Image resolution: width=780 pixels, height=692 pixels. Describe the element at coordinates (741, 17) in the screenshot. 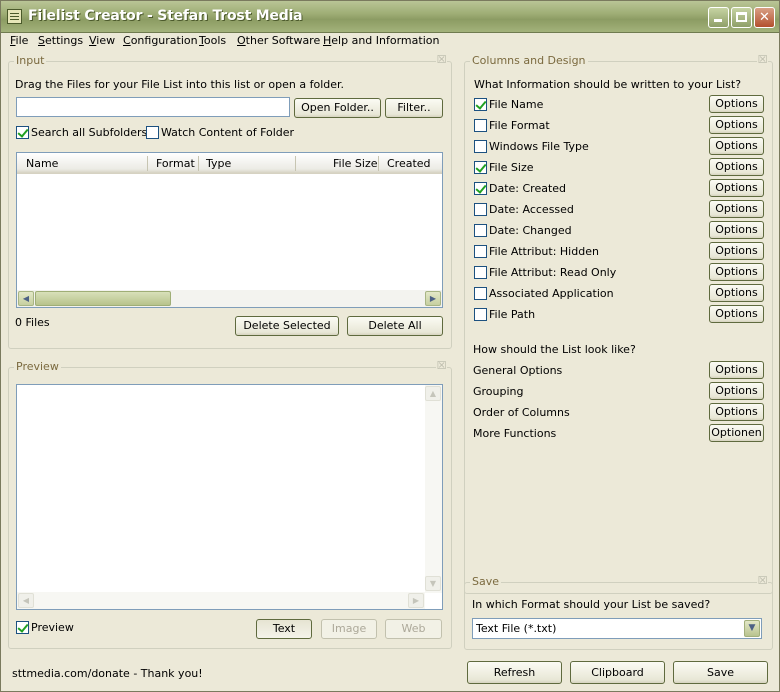

I see `maximize-button` at that location.